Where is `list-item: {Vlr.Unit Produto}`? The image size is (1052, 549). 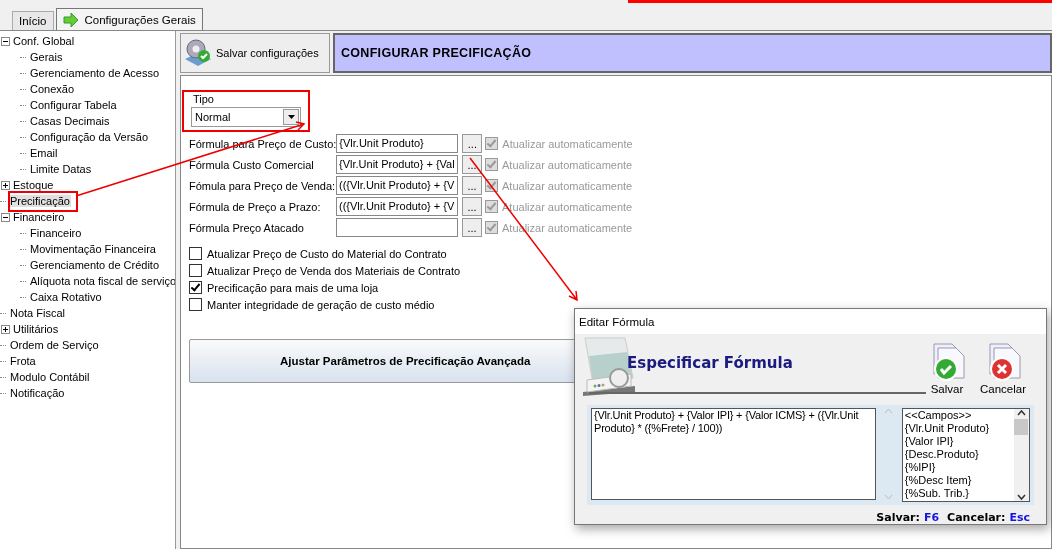 list-item: {Vlr.Unit Produto} is located at coordinates (958, 428).